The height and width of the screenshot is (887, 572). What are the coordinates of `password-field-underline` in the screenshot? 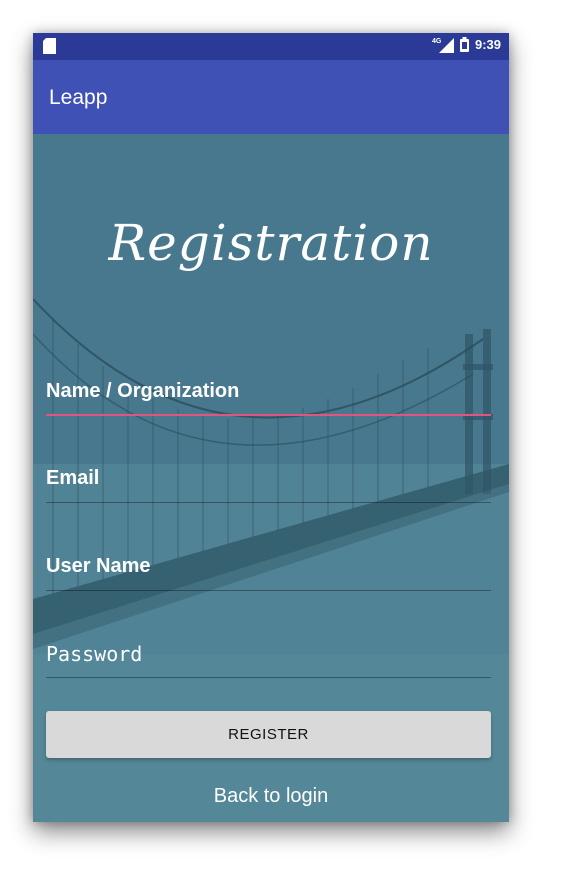 It's located at (268, 677).